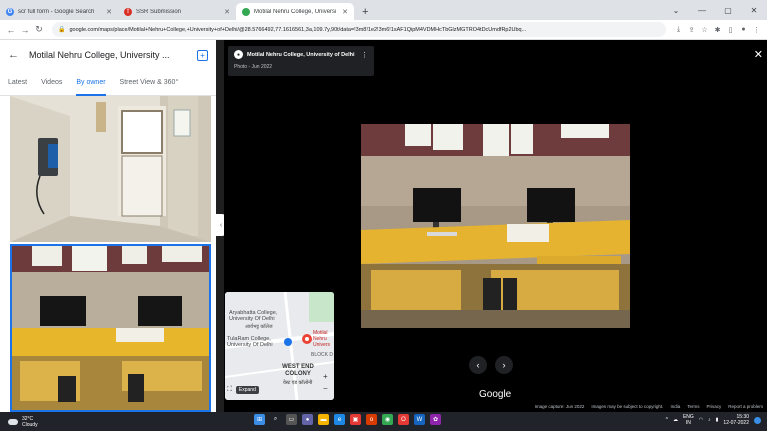 The width and height of the screenshot is (767, 431). Describe the element at coordinates (238, 54) in the screenshot. I see `owner-avatar: ●` at that location.